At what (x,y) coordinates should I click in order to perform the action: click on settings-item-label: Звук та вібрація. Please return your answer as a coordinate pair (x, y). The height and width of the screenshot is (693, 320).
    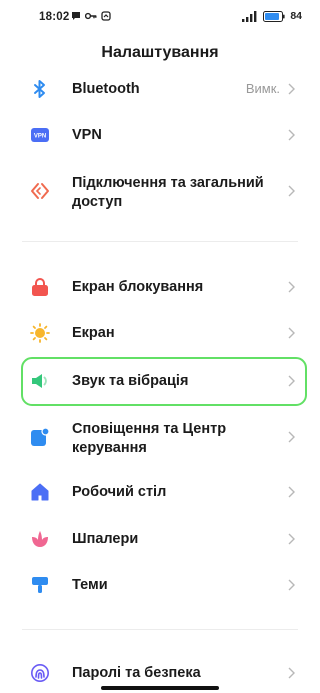
    Looking at the image, I should click on (130, 381).